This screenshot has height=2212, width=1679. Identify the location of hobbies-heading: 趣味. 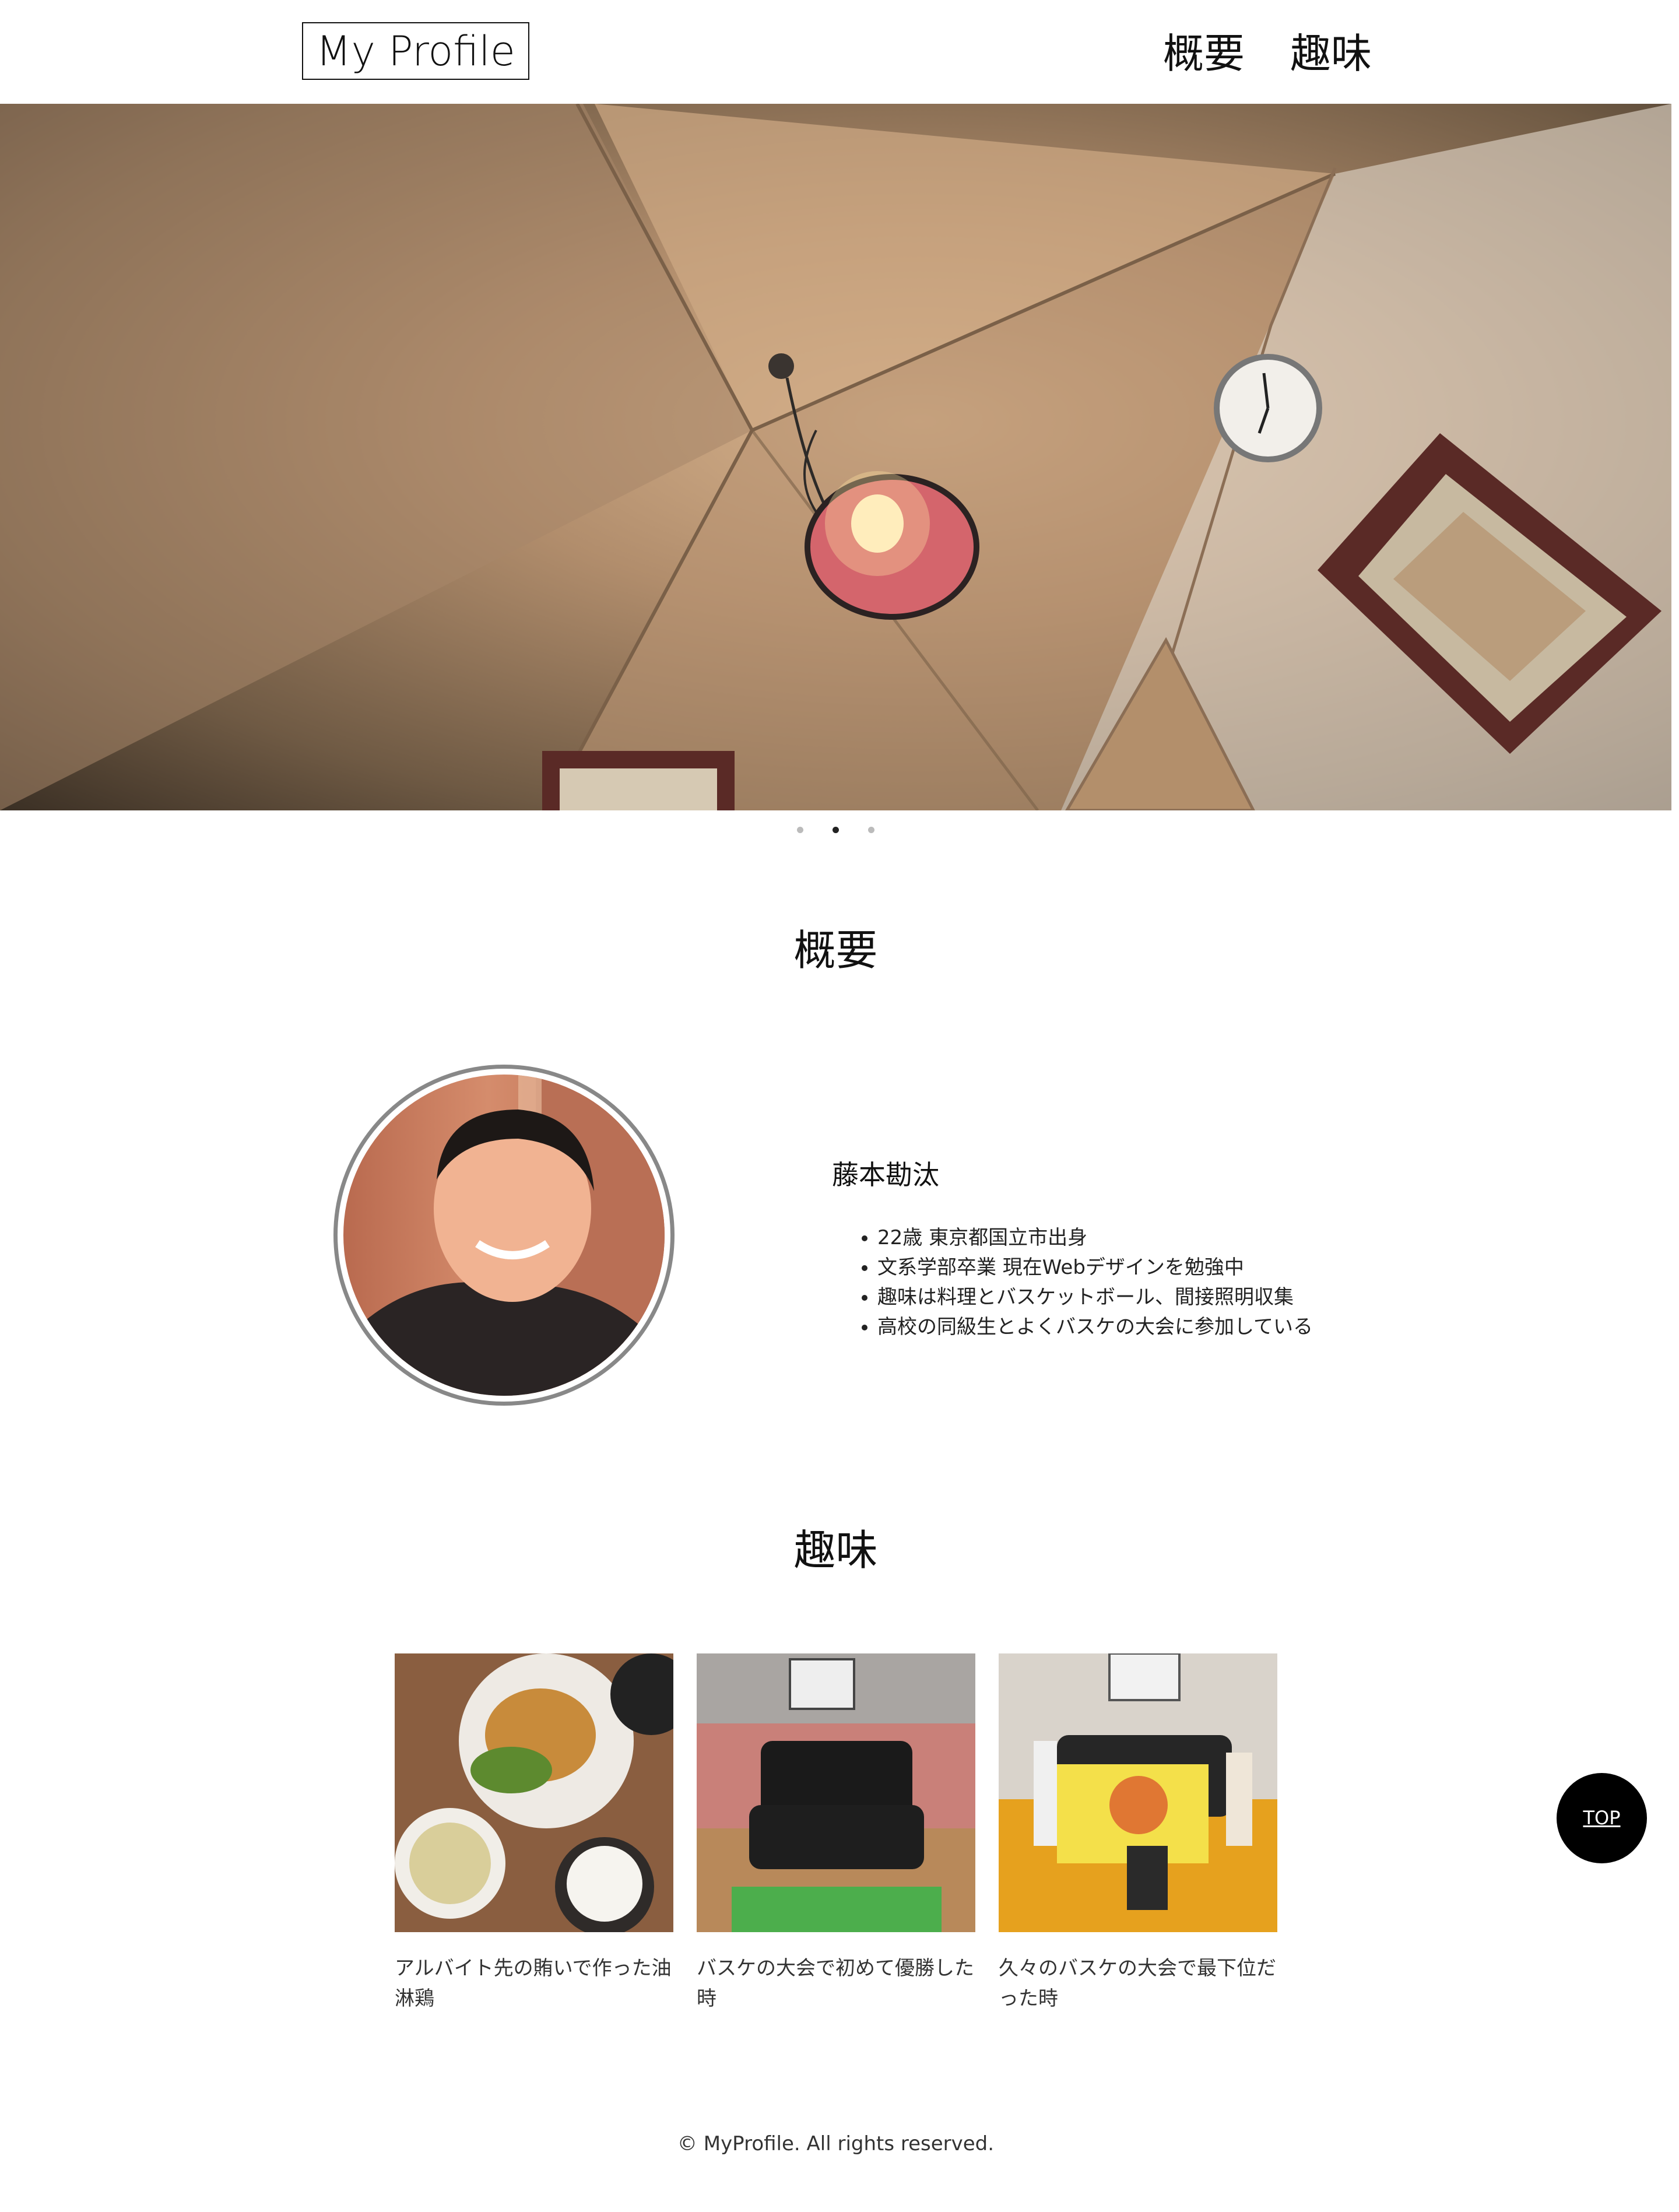
(835, 1550).